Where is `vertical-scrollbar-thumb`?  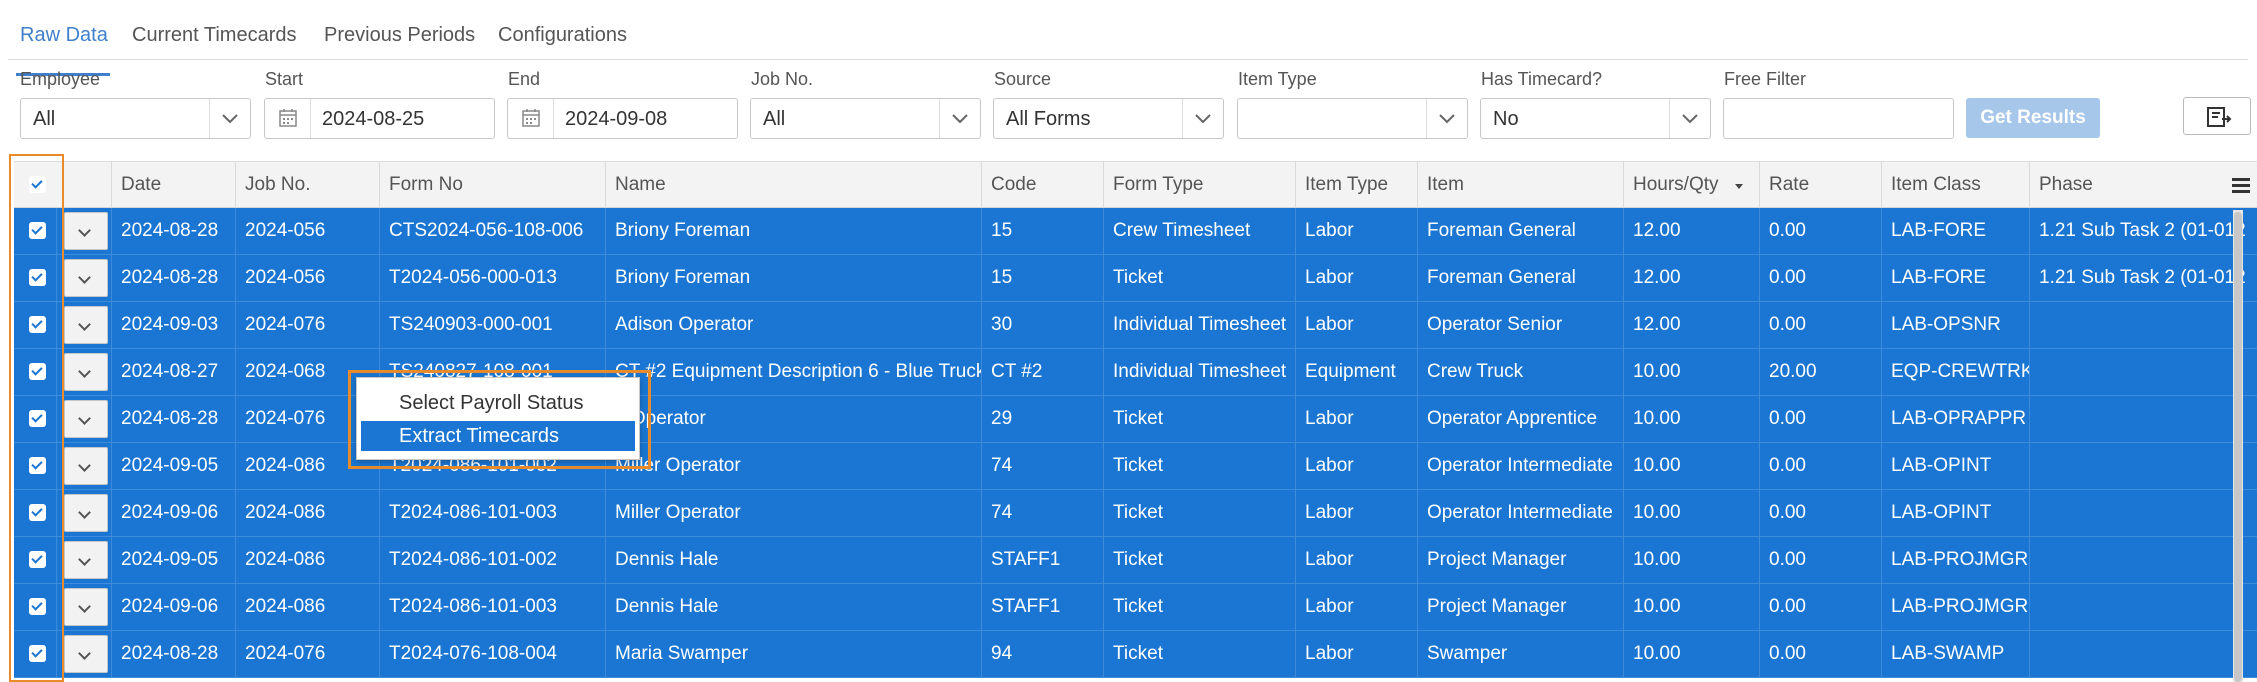 vertical-scrollbar-thumb is located at coordinates (2238, 447).